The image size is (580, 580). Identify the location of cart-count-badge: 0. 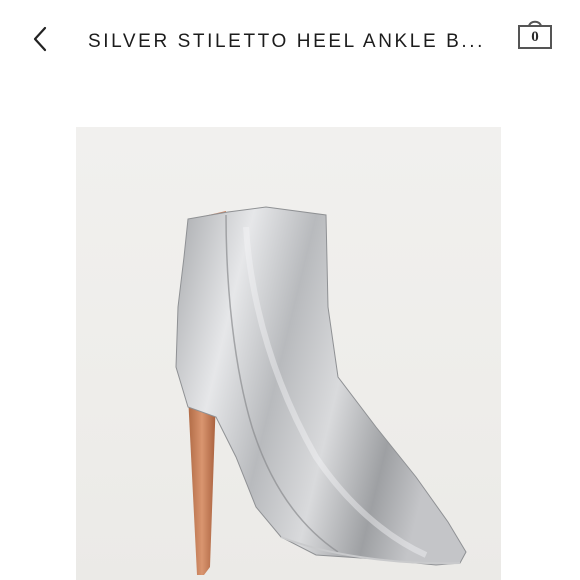
(535, 37).